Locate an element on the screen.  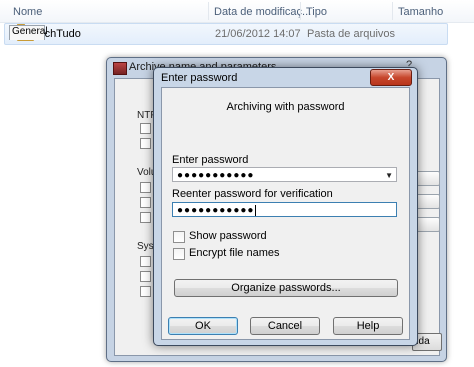
column-size: Tamanho is located at coordinates (420, 12).